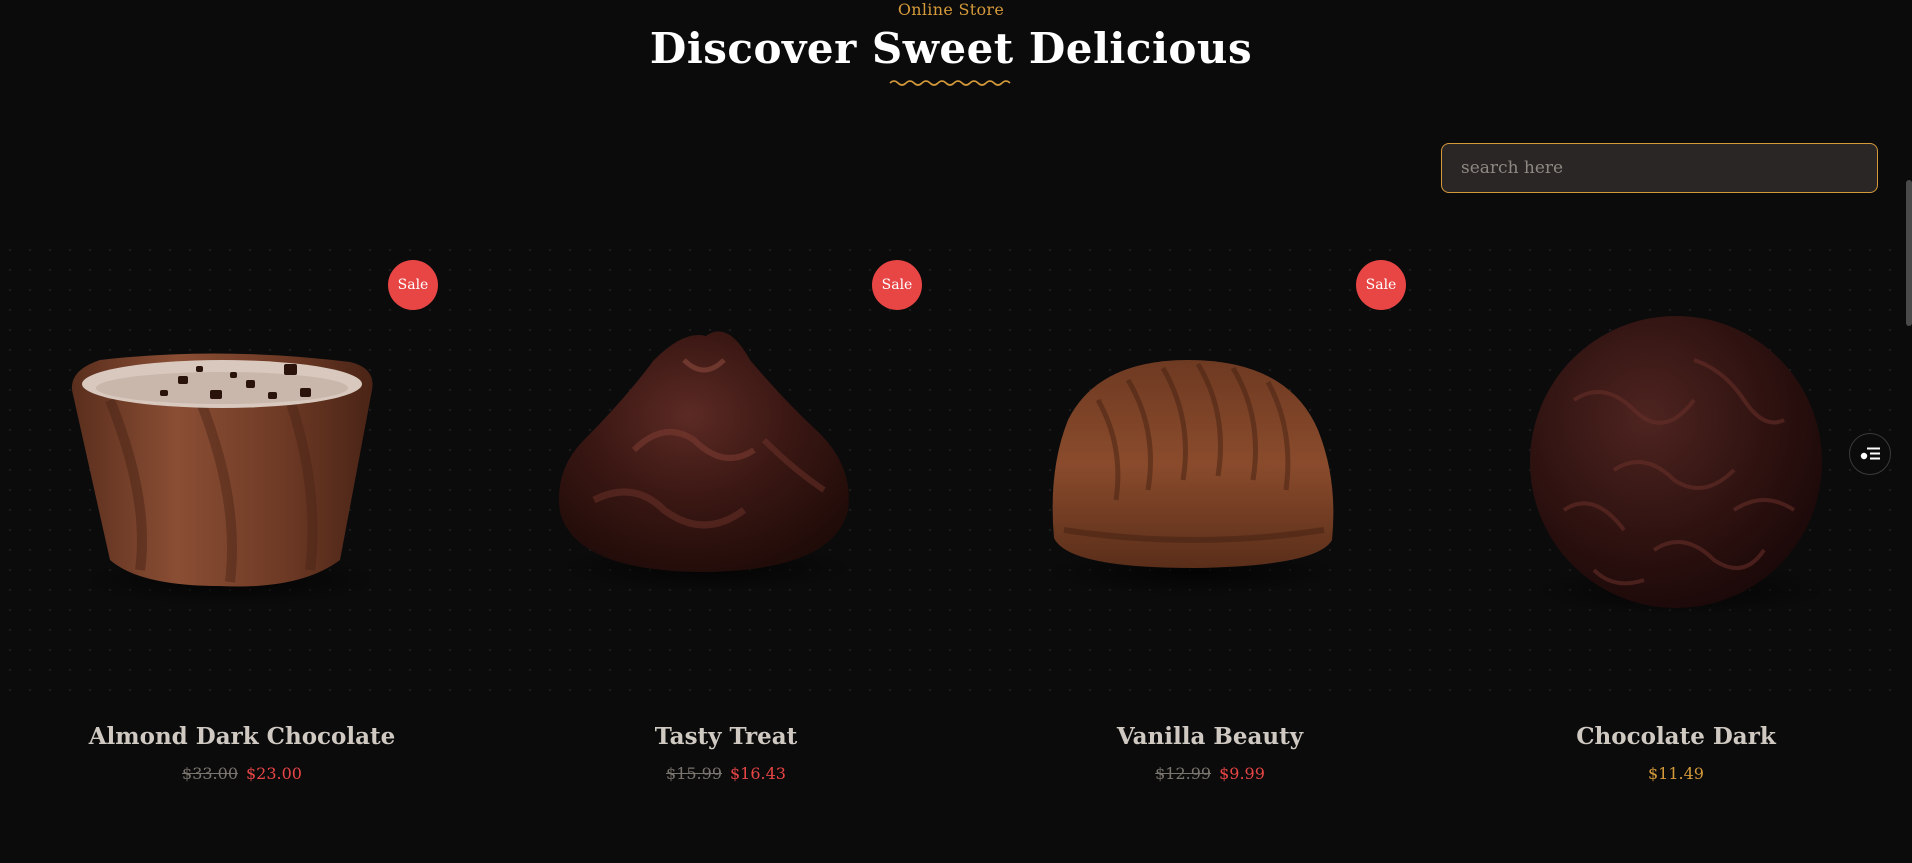 This screenshot has height=863, width=1912. I want to click on filter-icon, so click(1870, 453).